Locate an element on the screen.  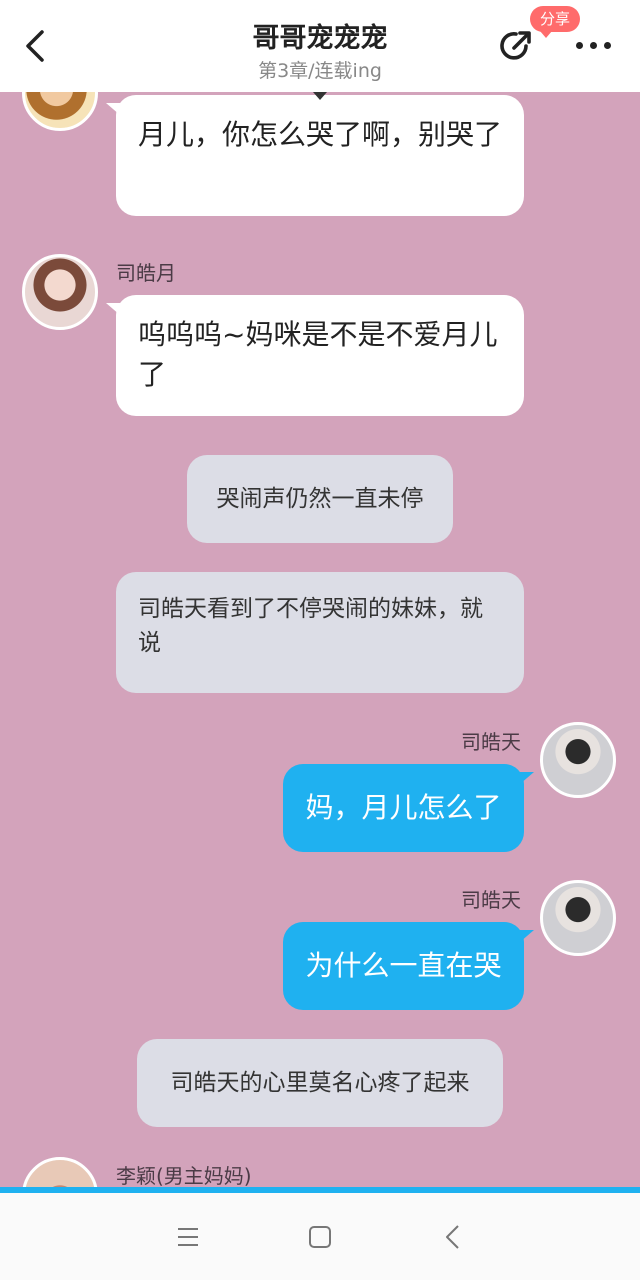
home-square-icon is located at coordinates (320, 1237).